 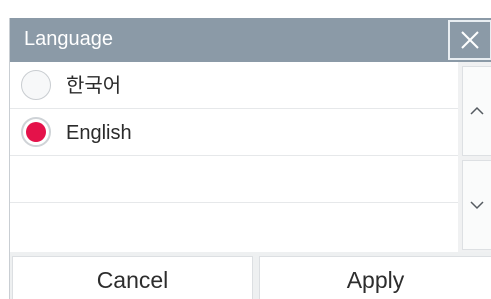 I want to click on scroll-down-button, so click(x=476, y=205).